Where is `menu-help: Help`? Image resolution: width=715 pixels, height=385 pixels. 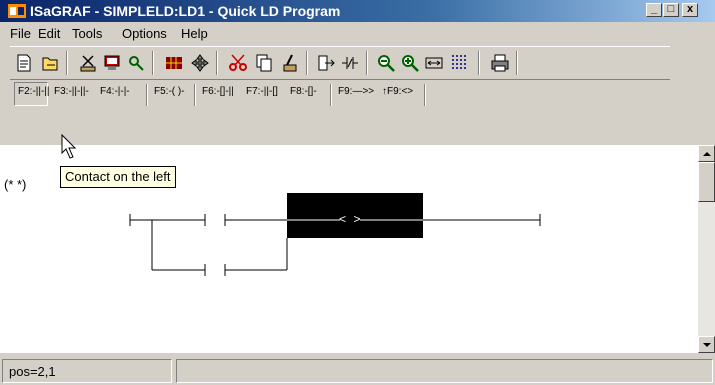
menu-help: Help is located at coordinates (194, 33).